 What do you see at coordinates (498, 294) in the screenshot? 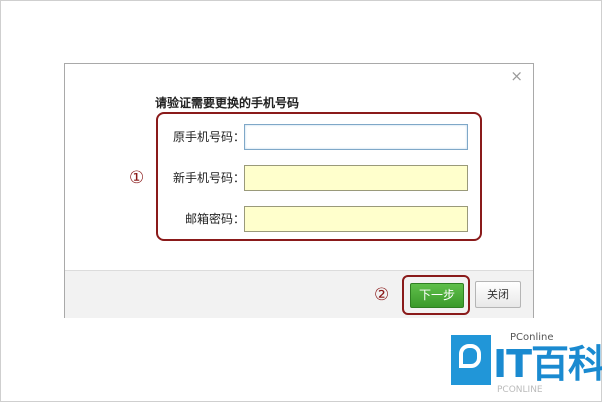
I see `close-button: 关闭` at bounding box center [498, 294].